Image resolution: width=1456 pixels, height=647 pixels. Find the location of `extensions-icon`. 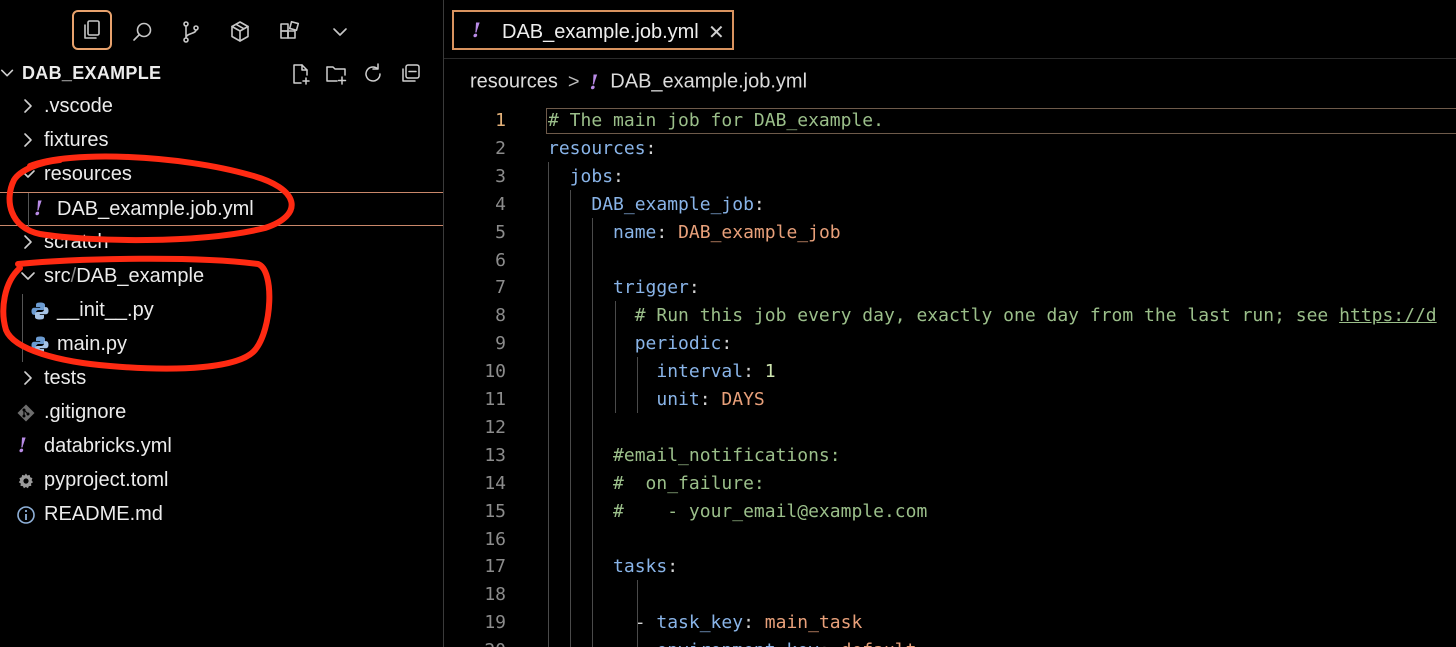

extensions-icon is located at coordinates (290, 32).